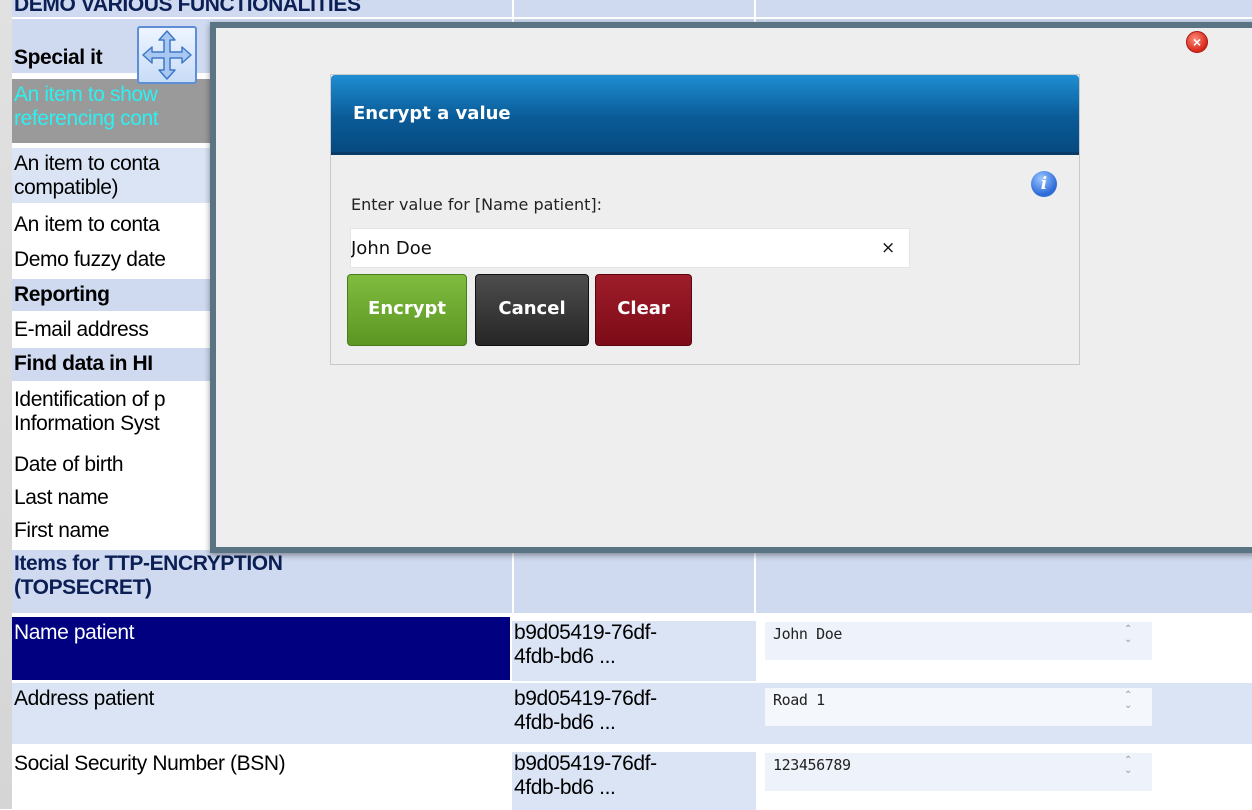 This screenshot has height=810, width=1252. I want to click on row-label-selected: Name patient, so click(261, 648).